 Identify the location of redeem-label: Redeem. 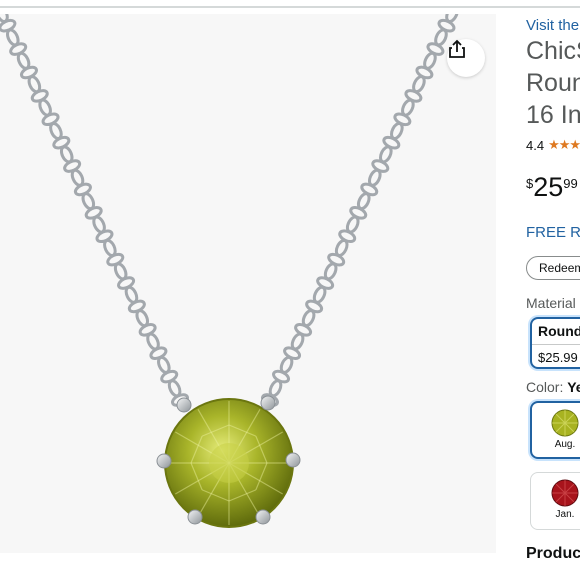
(559, 268).